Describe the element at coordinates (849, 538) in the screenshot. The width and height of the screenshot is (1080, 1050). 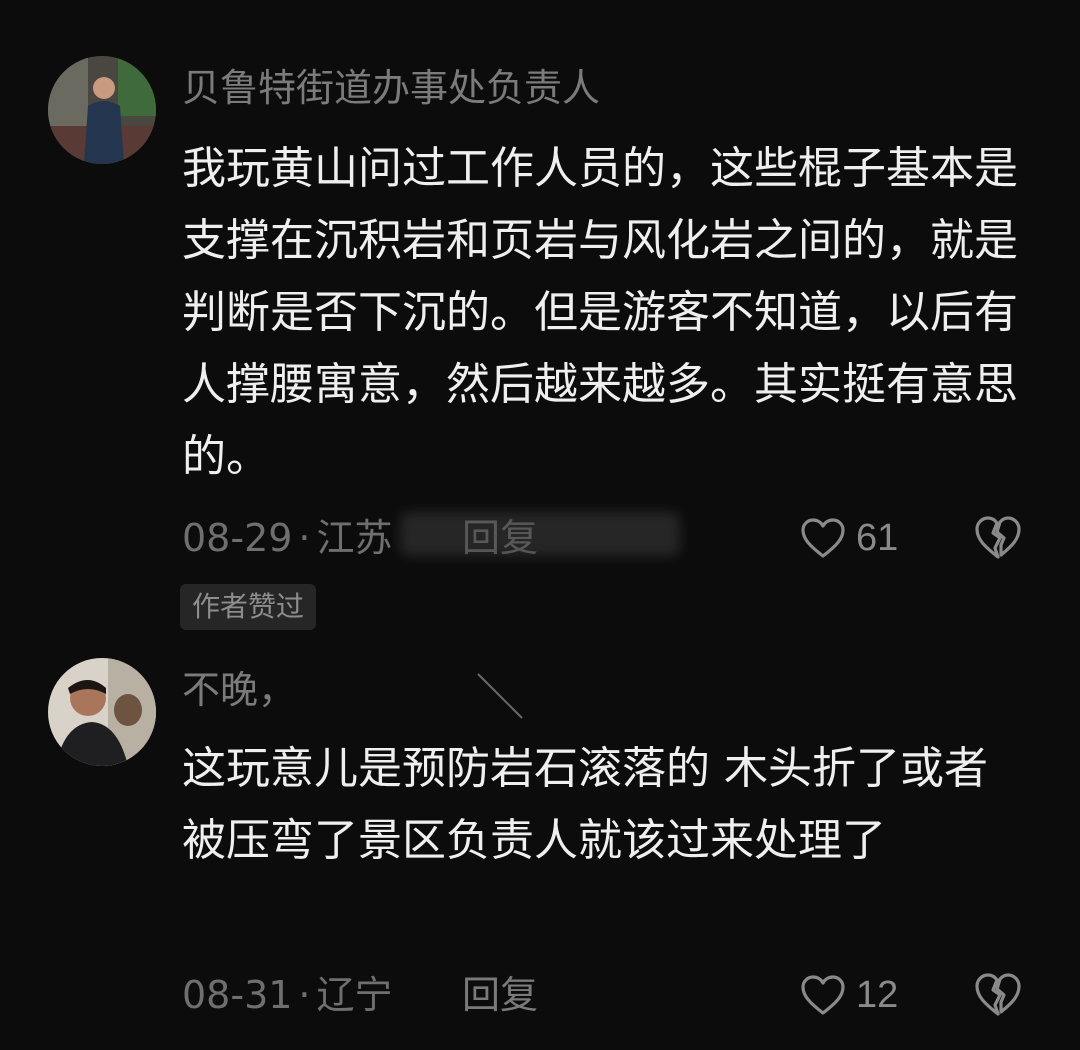
I see `like-button: 61` at that location.